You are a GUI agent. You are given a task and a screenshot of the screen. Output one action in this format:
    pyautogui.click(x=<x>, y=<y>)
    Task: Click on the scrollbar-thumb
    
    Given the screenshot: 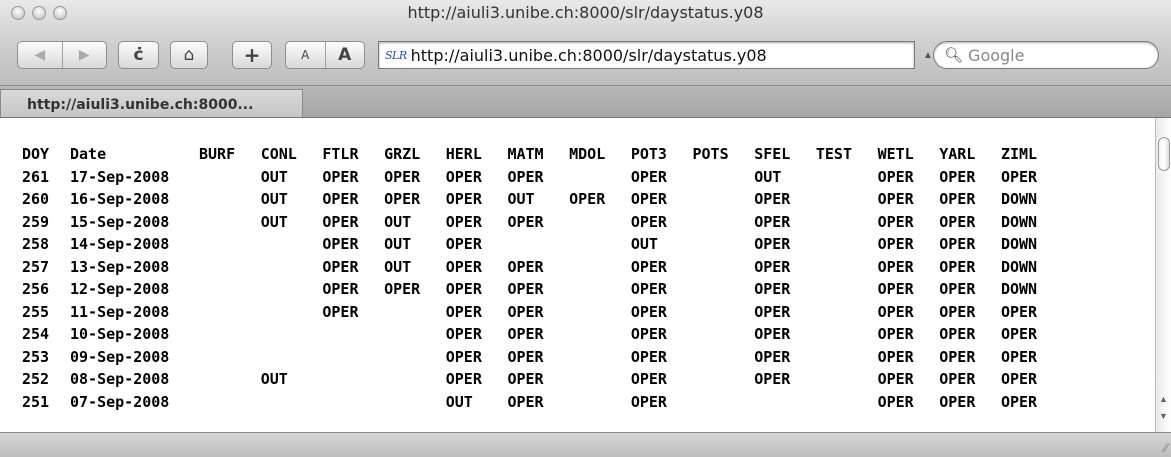 What is the action you would take?
    pyautogui.click(x=1164, y=154)
    